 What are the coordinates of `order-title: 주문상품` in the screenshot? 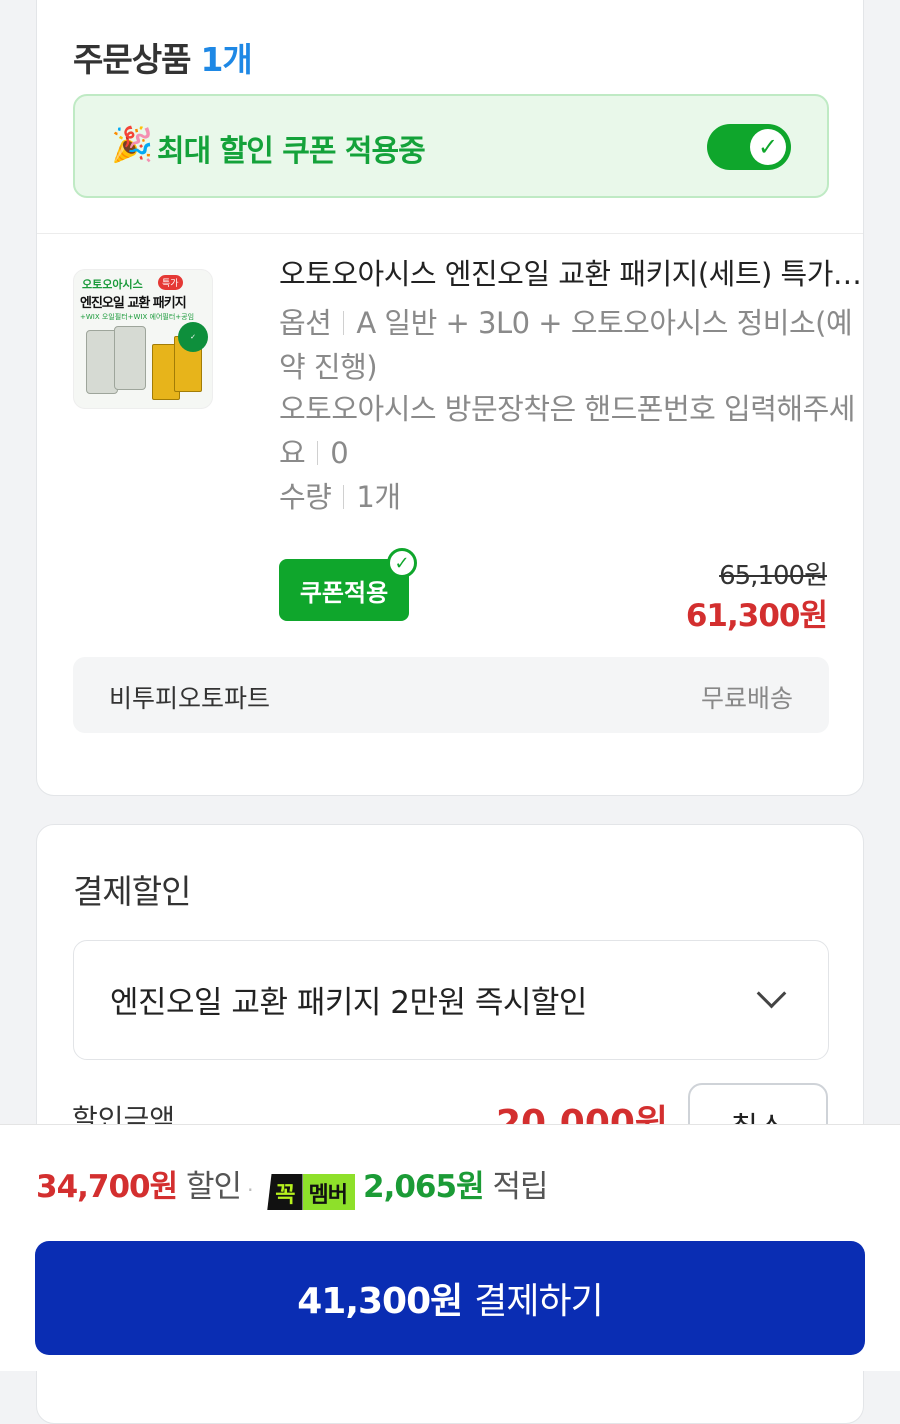 It's located at (132, 59).